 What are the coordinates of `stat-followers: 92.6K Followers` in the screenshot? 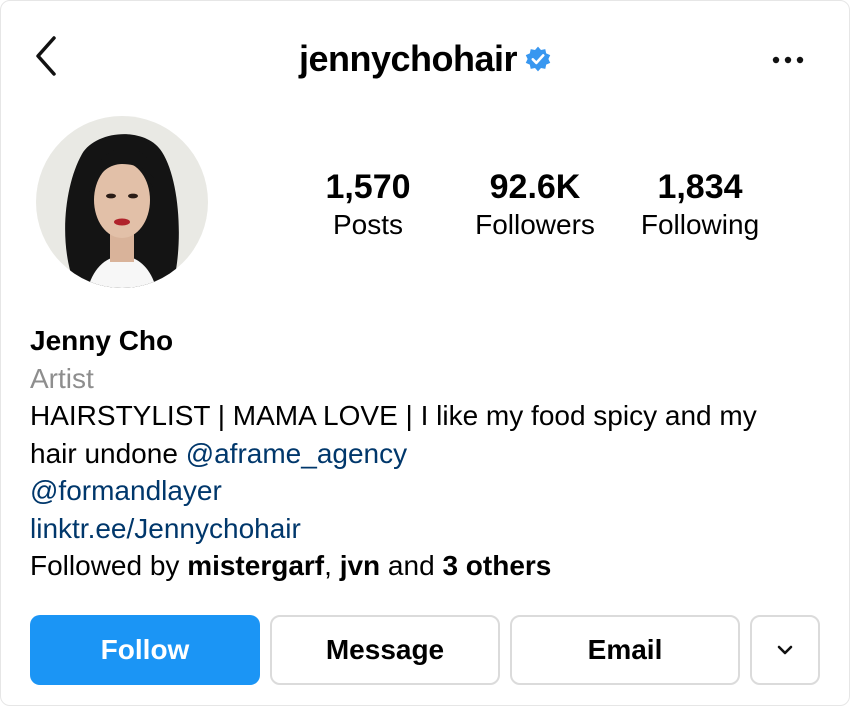 It's located at (535, 206).